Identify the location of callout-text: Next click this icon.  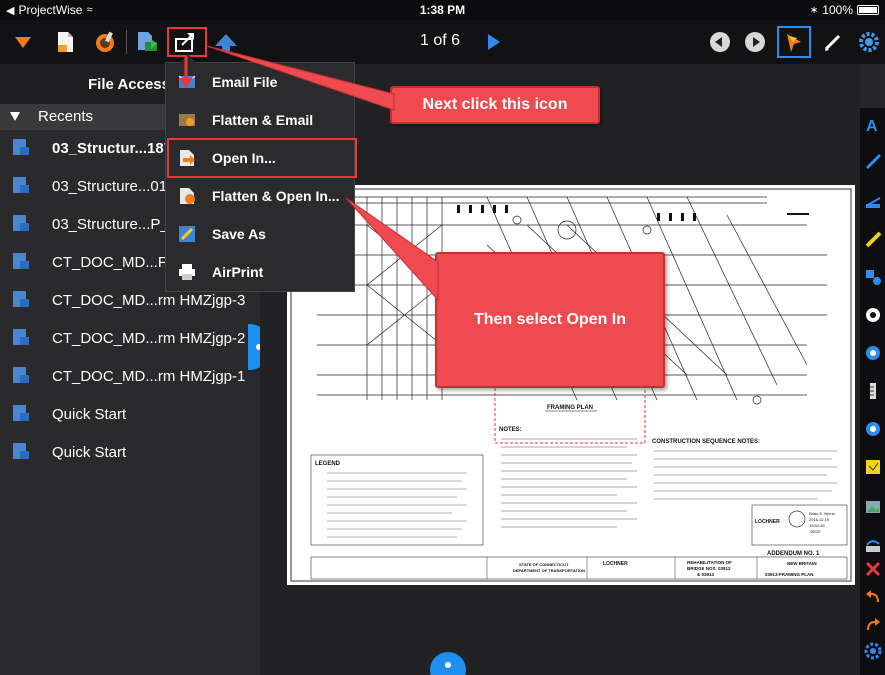
(495, 104).